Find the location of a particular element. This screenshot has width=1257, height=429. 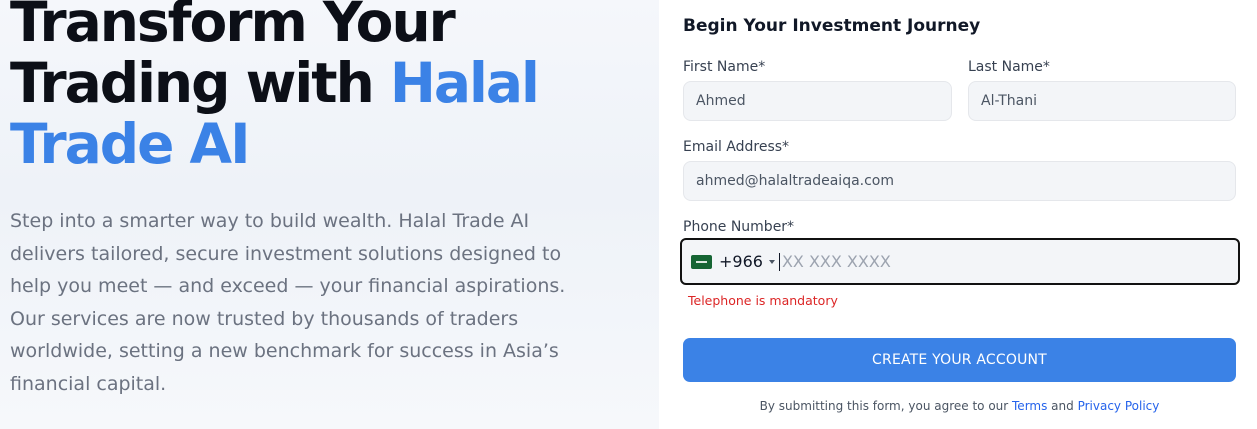

email-label: Email Address* is located at coordinates (736, 147).